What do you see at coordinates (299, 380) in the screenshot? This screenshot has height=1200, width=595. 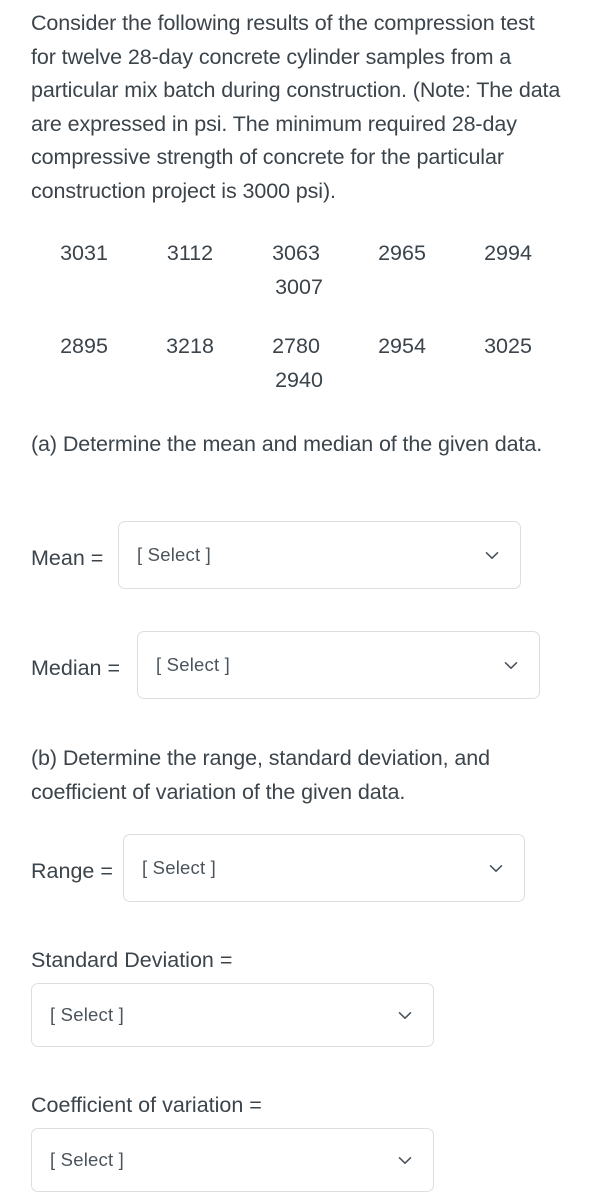 I see `data-value: 2940` at bounding box center [299, 380].